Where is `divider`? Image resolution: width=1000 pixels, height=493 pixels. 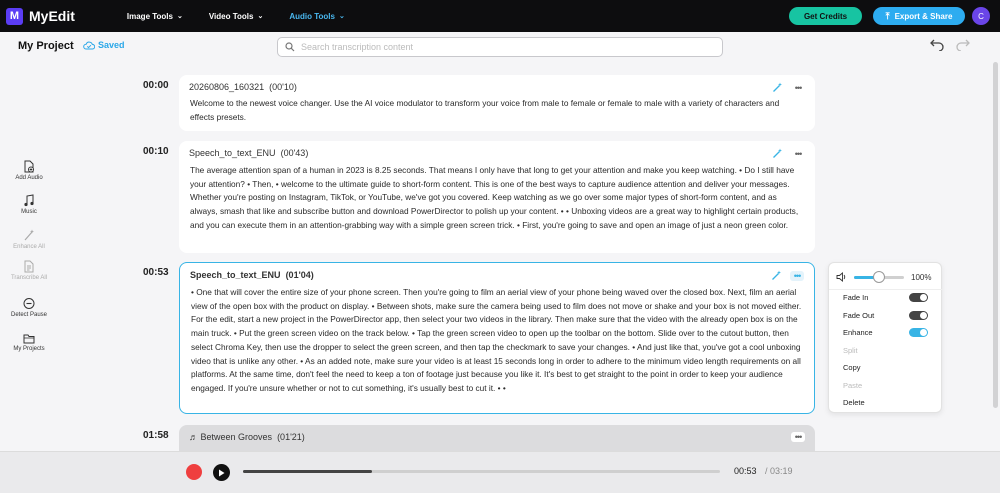
divider is located at coordinates (886, 289).